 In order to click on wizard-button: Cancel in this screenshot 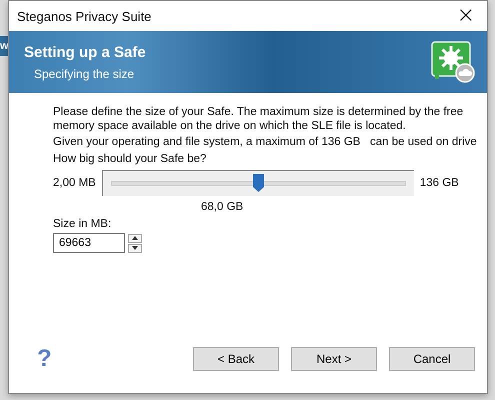, I will do `click(432, 359)`.